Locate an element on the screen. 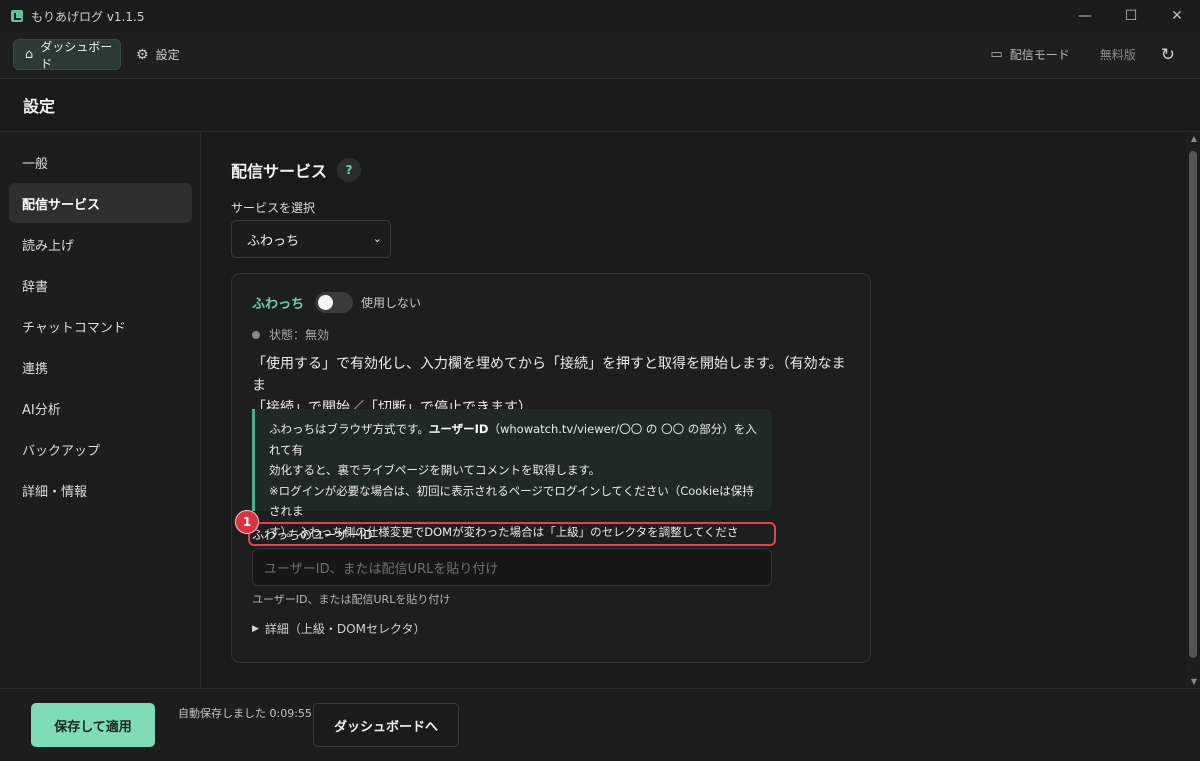 The image size is (1200, 761). sidebar-item-integration: 連携 is located at coordinates (100, 367).